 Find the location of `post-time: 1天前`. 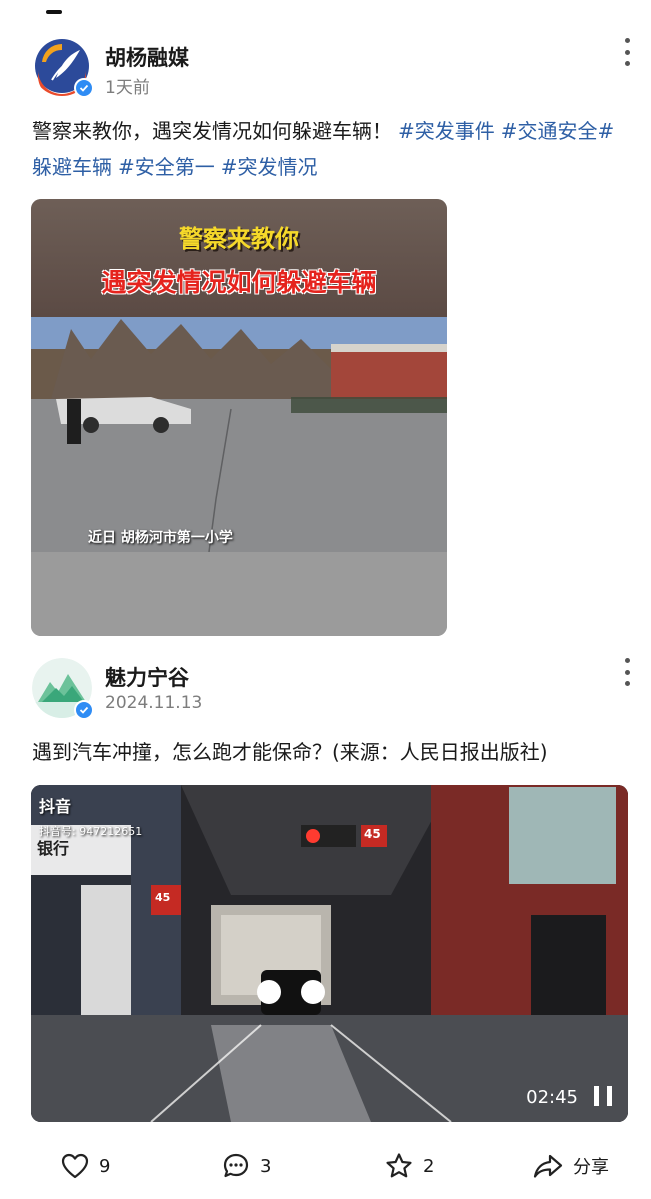

post-time: 1天前 is located at coordinates (127, 88).